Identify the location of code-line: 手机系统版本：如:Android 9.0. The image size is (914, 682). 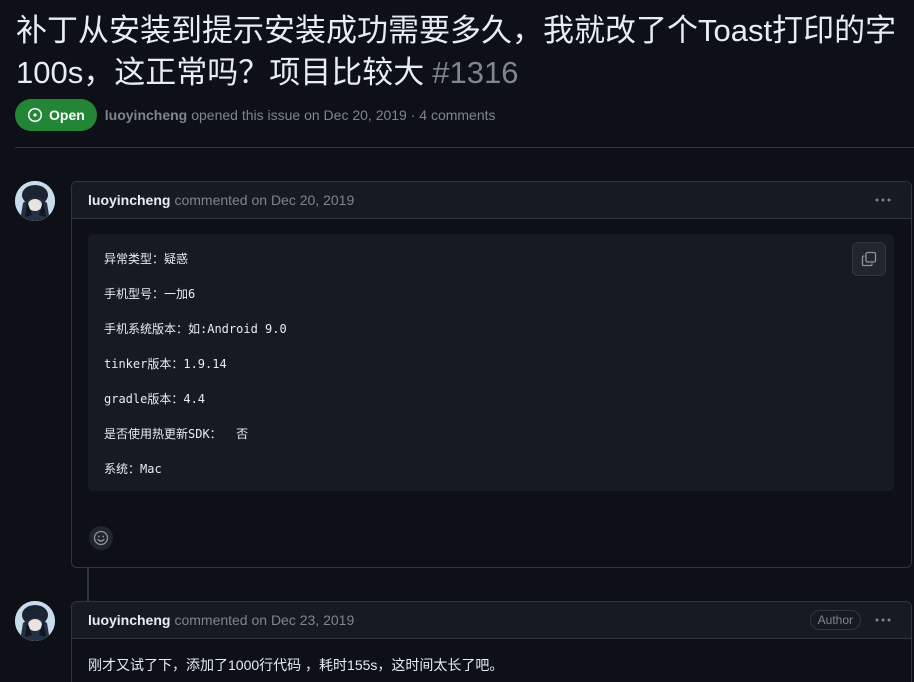
(195, 329).